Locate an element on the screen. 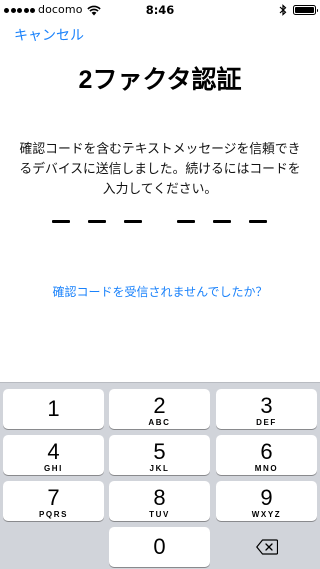  backspace-icon is located at coordinates (267, 547).